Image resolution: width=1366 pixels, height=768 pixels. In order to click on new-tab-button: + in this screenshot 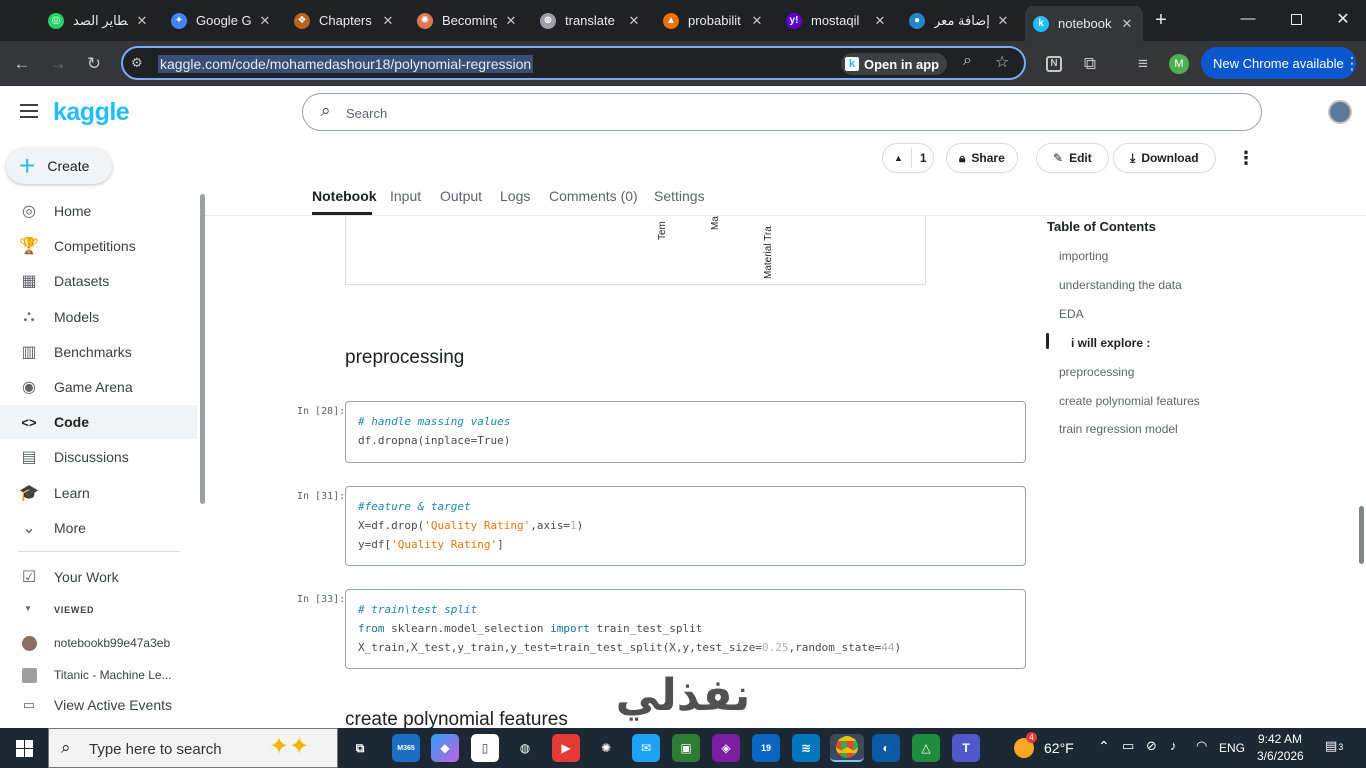, I will do `click(1161, 20)`.